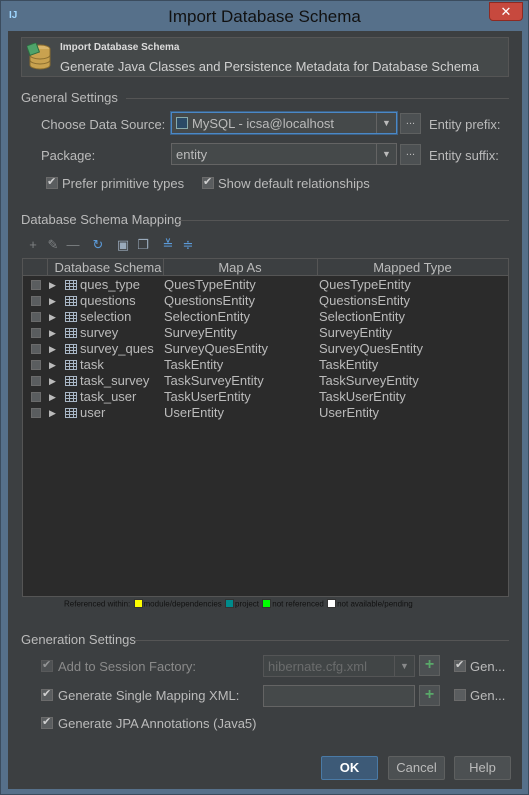  I want to click on table-row: ▶ task TaskEntity TaskEntity, so click(265, 365).